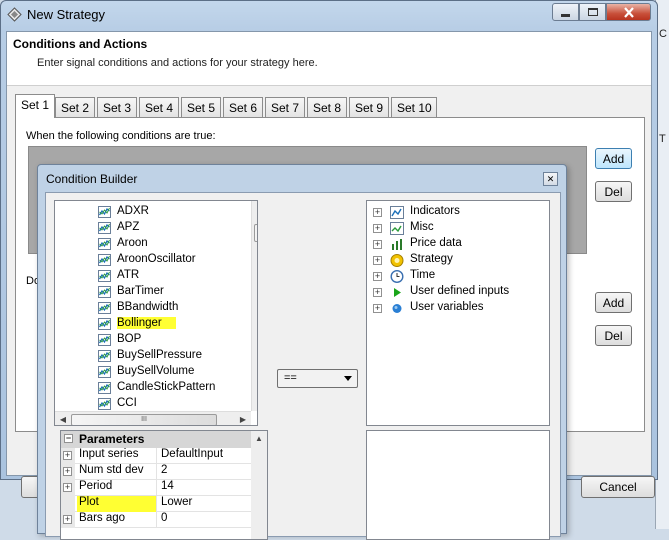 The image size is (669, 540). I want to click on parameter-row: Plot Lower, so click(156, 504).